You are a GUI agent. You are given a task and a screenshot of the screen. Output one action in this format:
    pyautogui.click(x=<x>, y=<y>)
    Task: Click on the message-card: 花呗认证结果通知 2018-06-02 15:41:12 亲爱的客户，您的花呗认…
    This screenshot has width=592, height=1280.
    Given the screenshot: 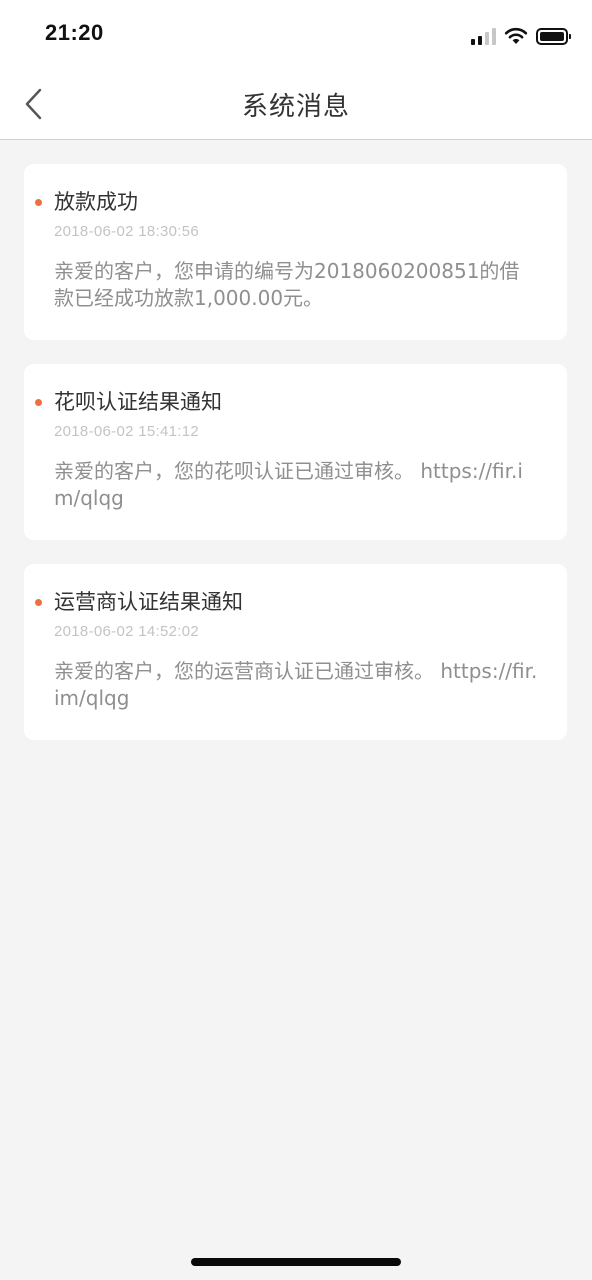 What is the action you would take?
    pyautogui.click(x=295, y=452)
    